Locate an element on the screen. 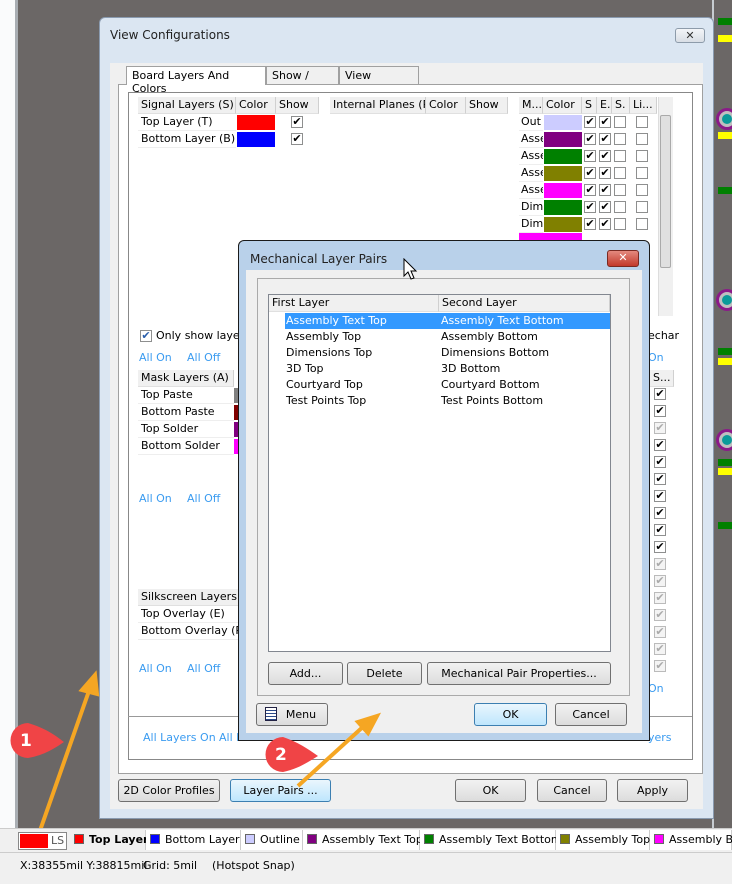  layer-tab: Assembly Text Top is located at coordinates (363, 840).